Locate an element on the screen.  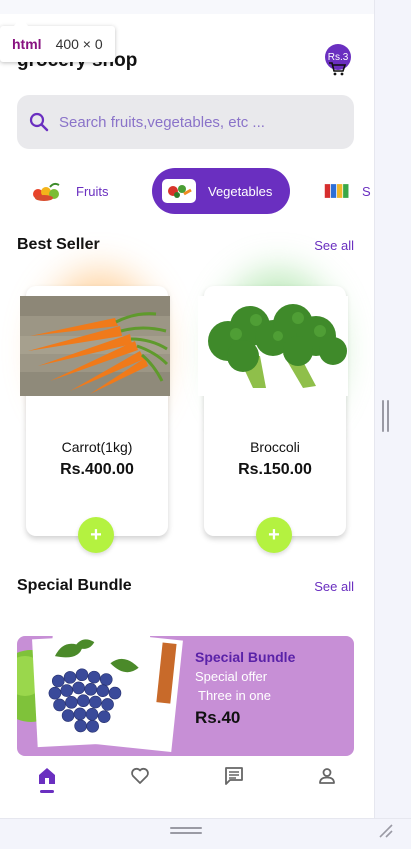
emulator-right-bar is located at coordinates (392, 424).